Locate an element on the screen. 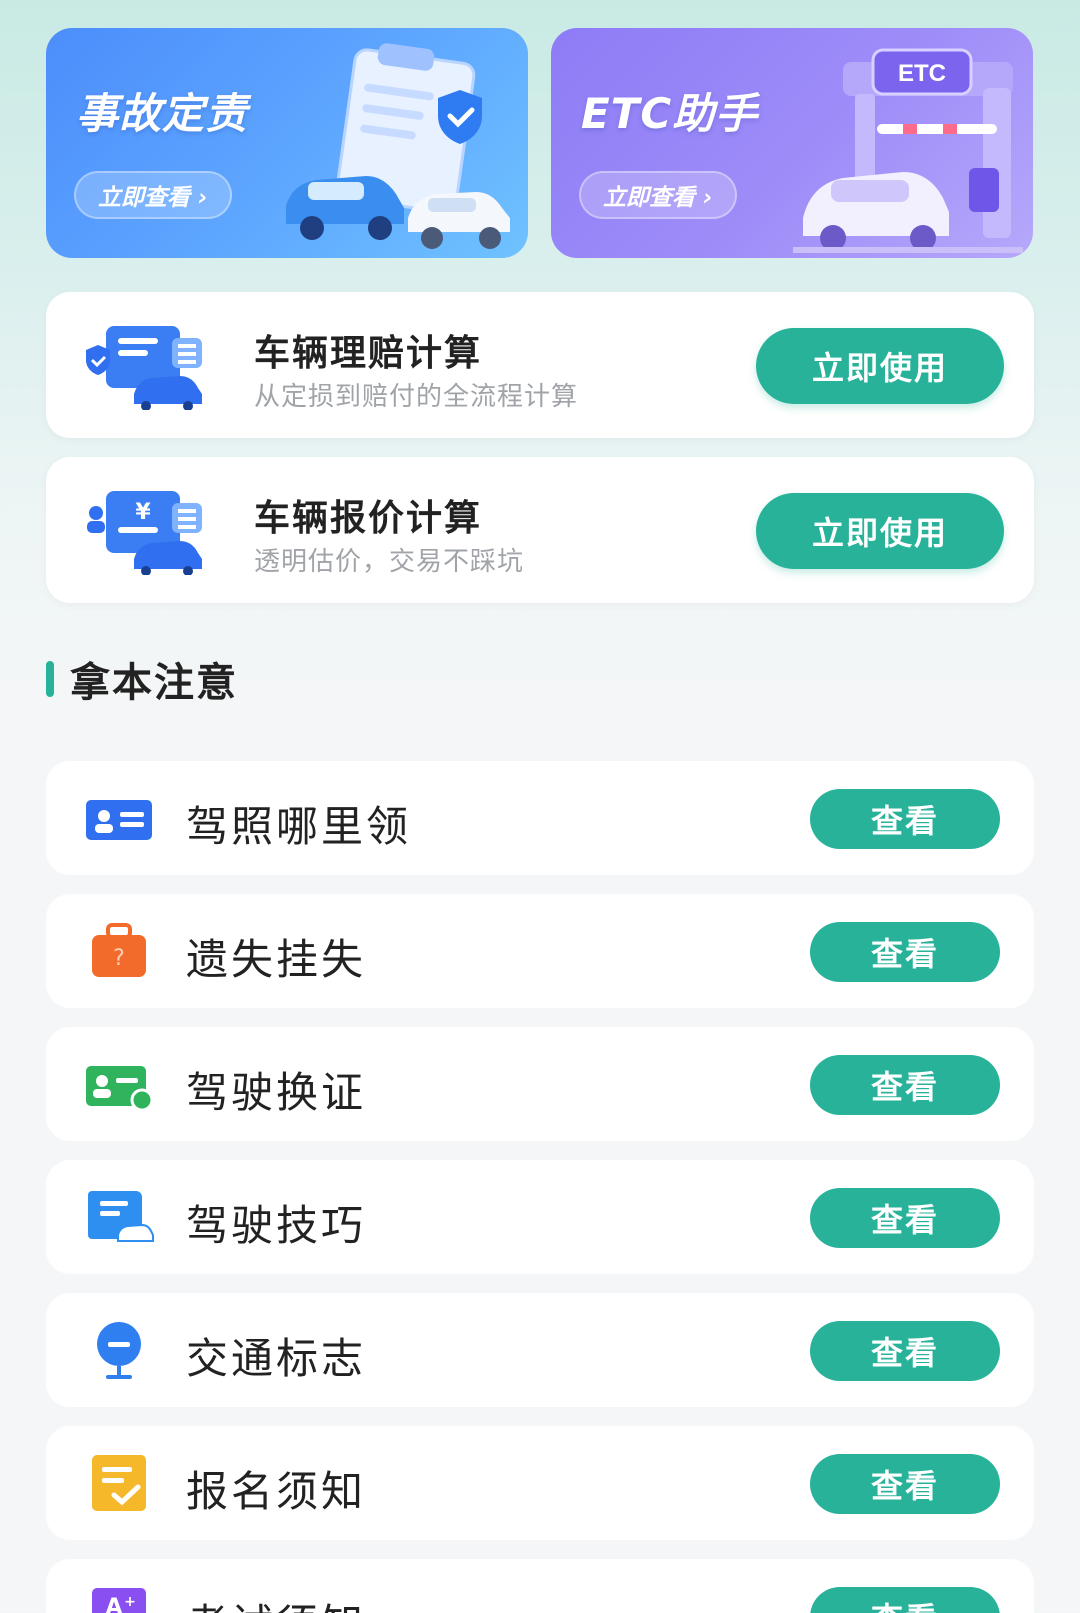 The image size is (1080, 1613). registration-note-icon is located at coordinates (119, 1483).